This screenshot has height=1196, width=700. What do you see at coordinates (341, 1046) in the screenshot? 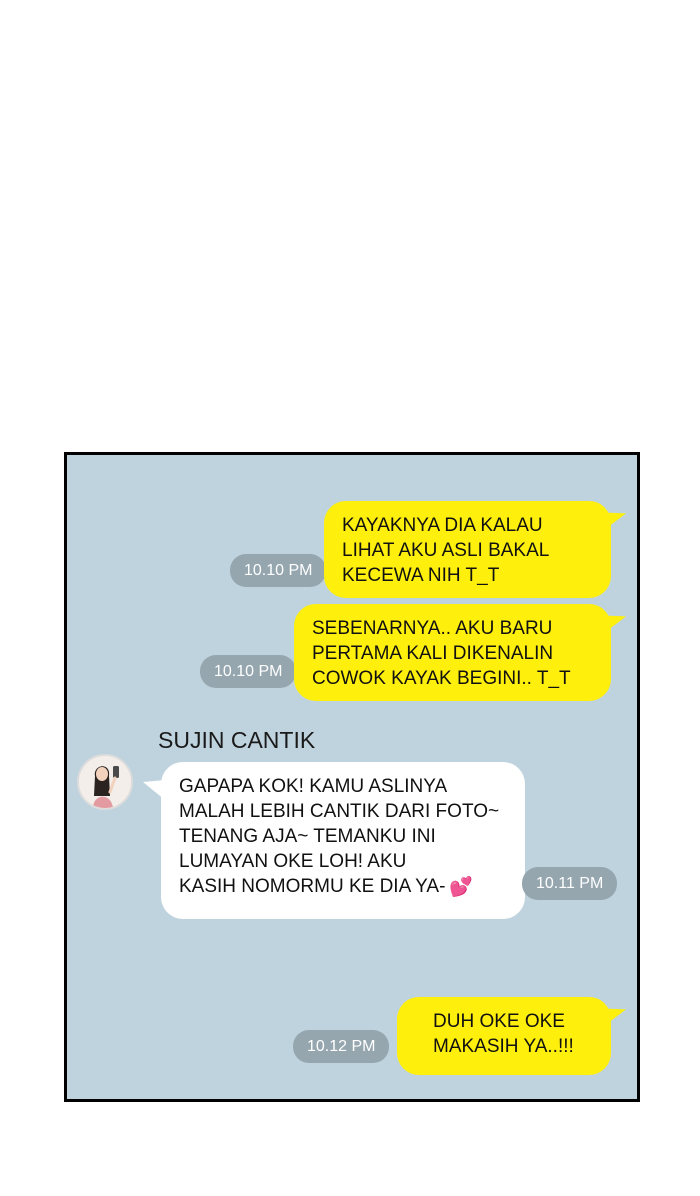
I see `message-timestamp: 10.12 PM` at bounding box center [341, 1046].